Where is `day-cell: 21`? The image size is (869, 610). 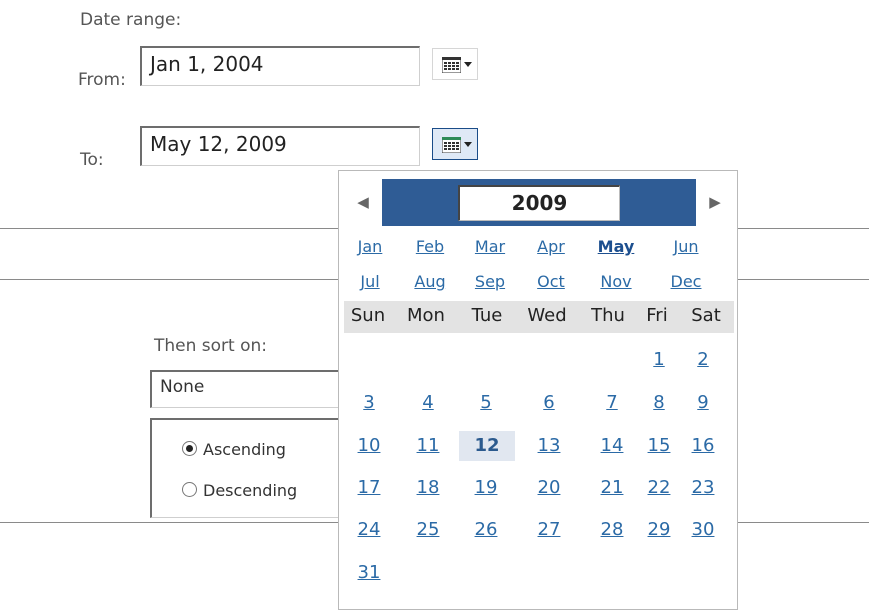 day-cell: 21 is located at coordinates (612, 487).